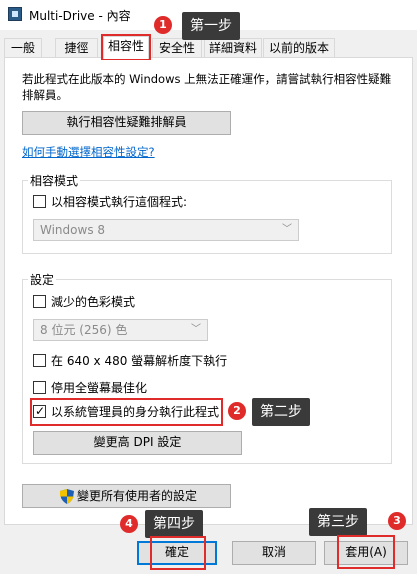 The height and width of the screenshot is (574, 417). Describe the element at coordinates (39, 387) in the screenshot. I see `disable-fullscreen-checkbox` at that location.